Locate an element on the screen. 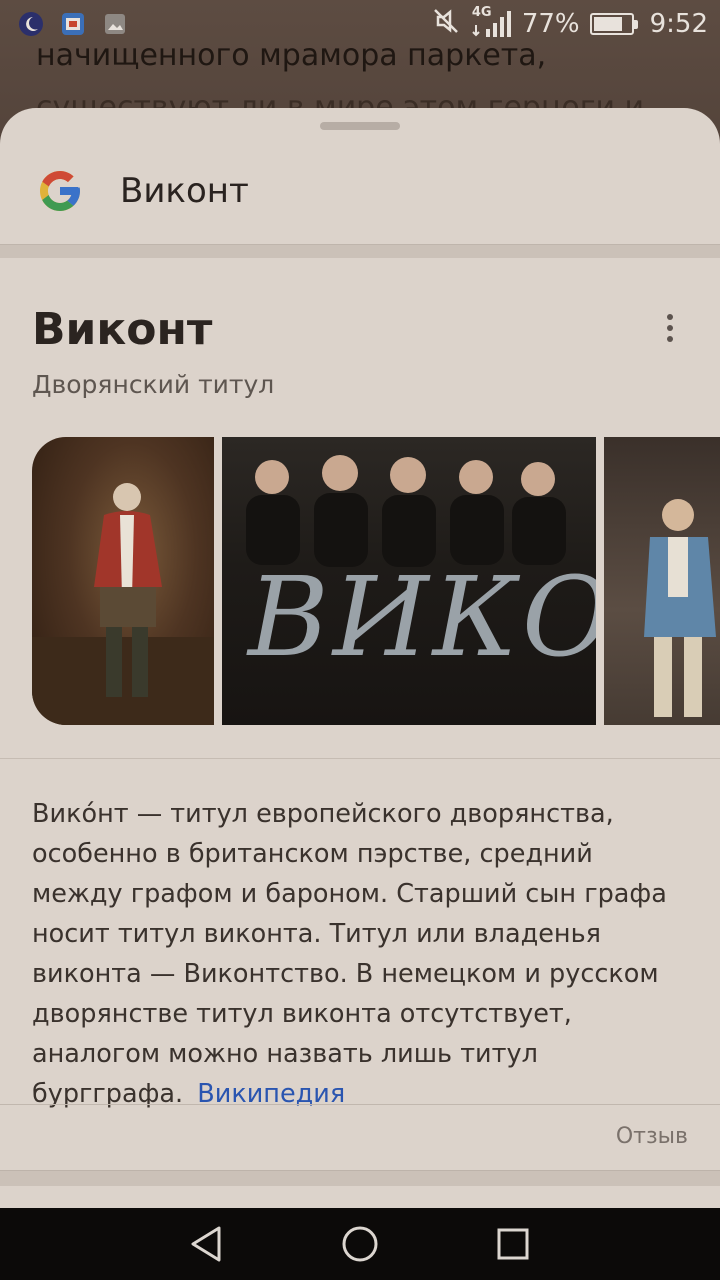 This screenshot has height=1280, width=720. feedback-link: Отзыв is located at coordinates (652, 1136).